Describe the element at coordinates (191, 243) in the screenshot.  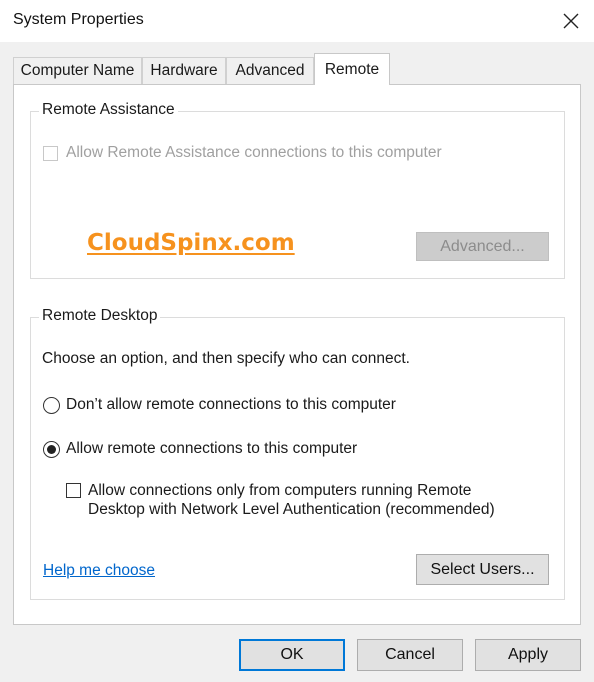
I see `watermark-logo: CloudSpinx.com` at that location.